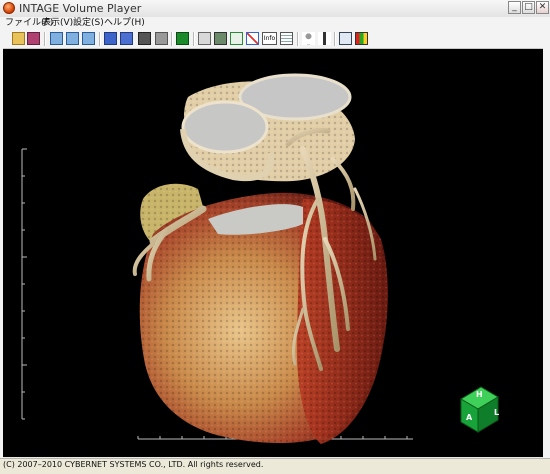  What do you see at coordinates (204, 38) in the screenshot?
I see `ruler-icon` at bounding box center [204, 38].